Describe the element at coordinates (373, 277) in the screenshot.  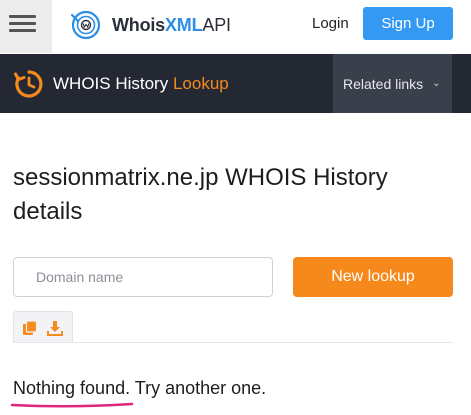
I see `new-lookup-button: New lookup` at that location.